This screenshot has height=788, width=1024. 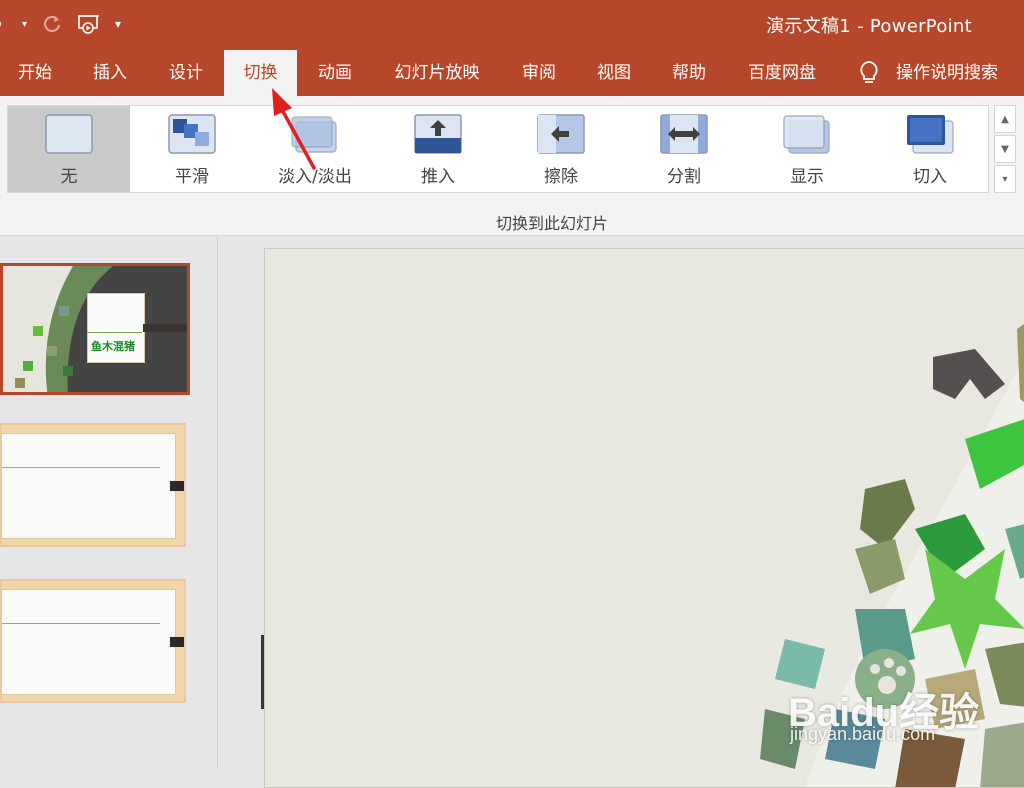 I want to click on gallery-more-button: ▾, so click(x=1005, y=179).